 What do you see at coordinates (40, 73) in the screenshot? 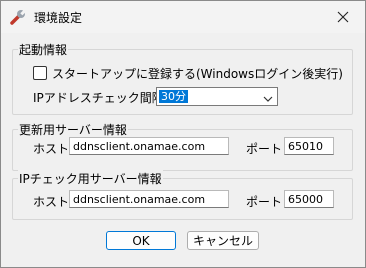
I see `autostart-checkbox` at bounding box center [40, 73].